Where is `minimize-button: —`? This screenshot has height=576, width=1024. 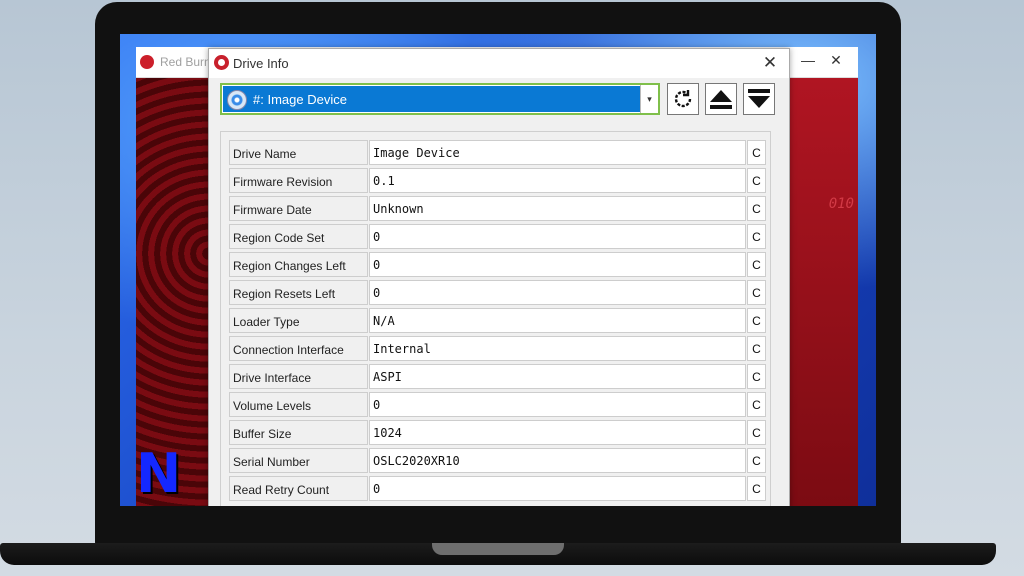 minimize-button: — is located at coordinates (808, 60).